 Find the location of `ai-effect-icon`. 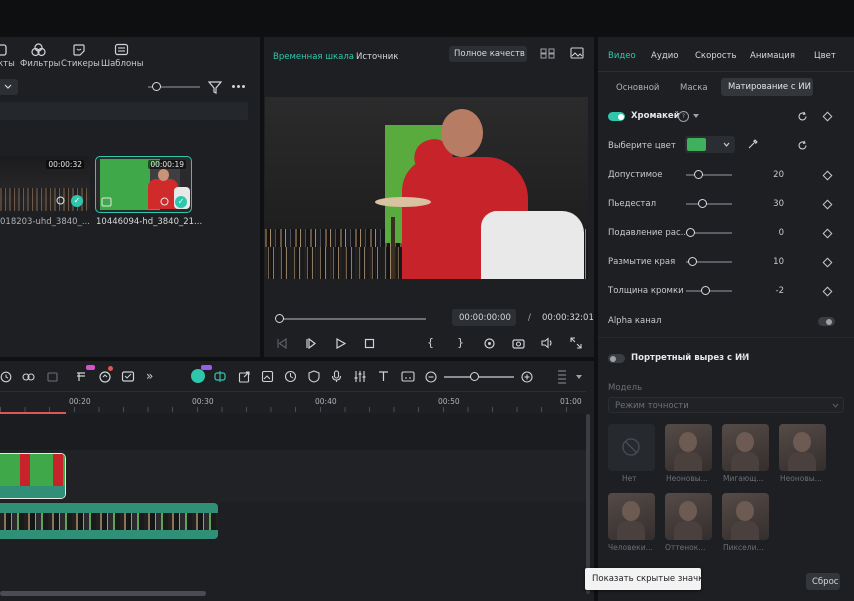

ai-effect-icon is located at coordinates (105, 377).